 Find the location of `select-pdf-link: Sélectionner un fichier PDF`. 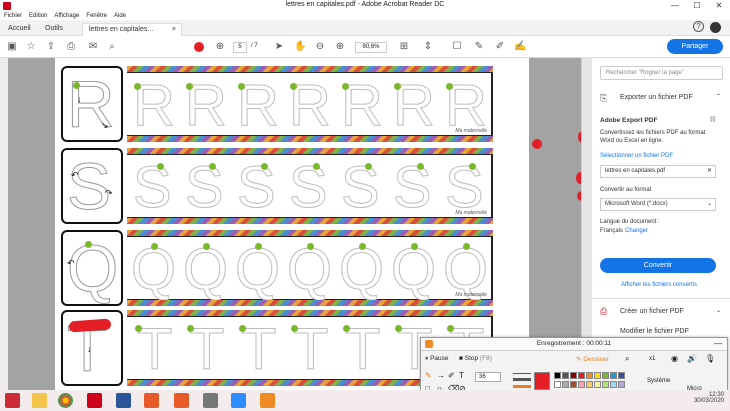

select-pdf-link: Sélectionner un fichier PDF is located at coordinates (636, 156).